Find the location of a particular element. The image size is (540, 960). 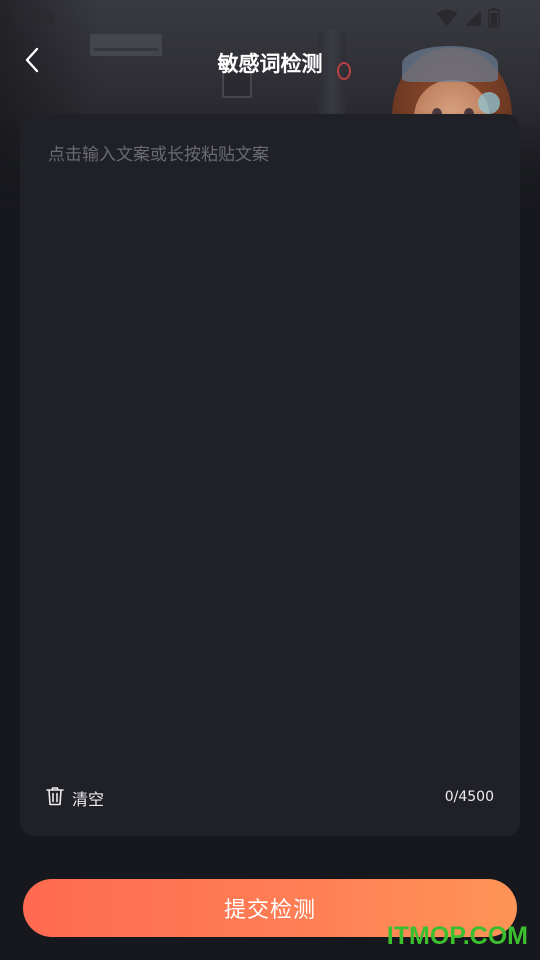

page-title: 敏感词检测 is located at coordinates (270, 64).